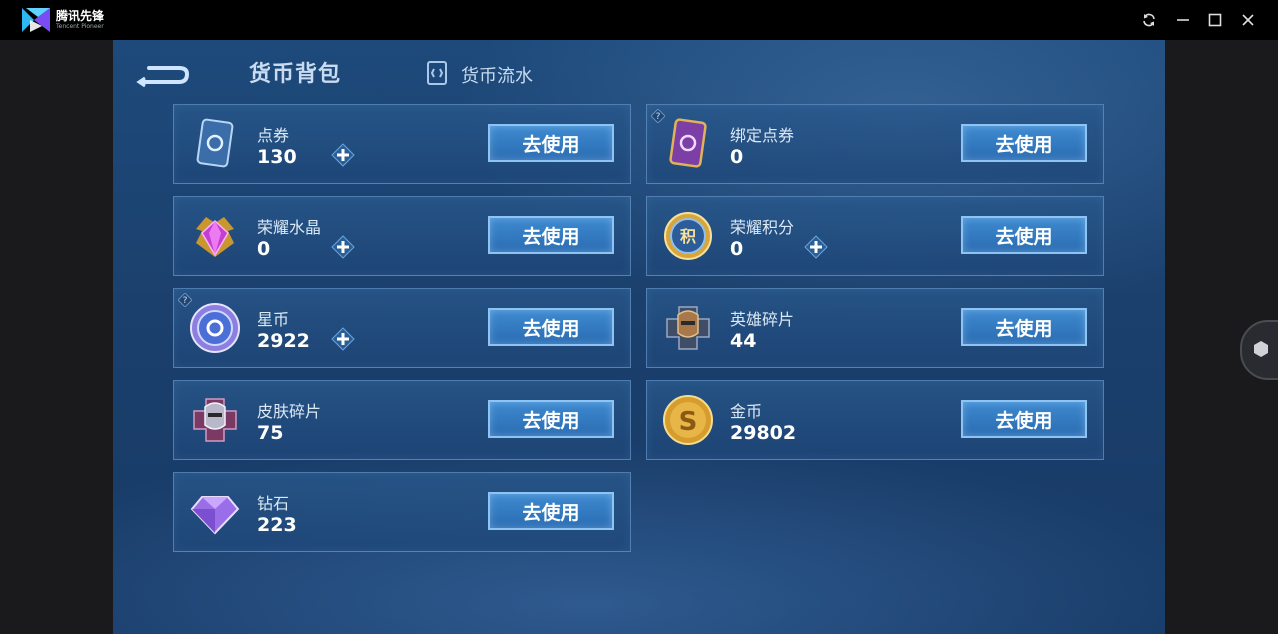  Describe the element at coordinates (343, 339) in the screenshot. I see `add-star-coin-button` at that location.